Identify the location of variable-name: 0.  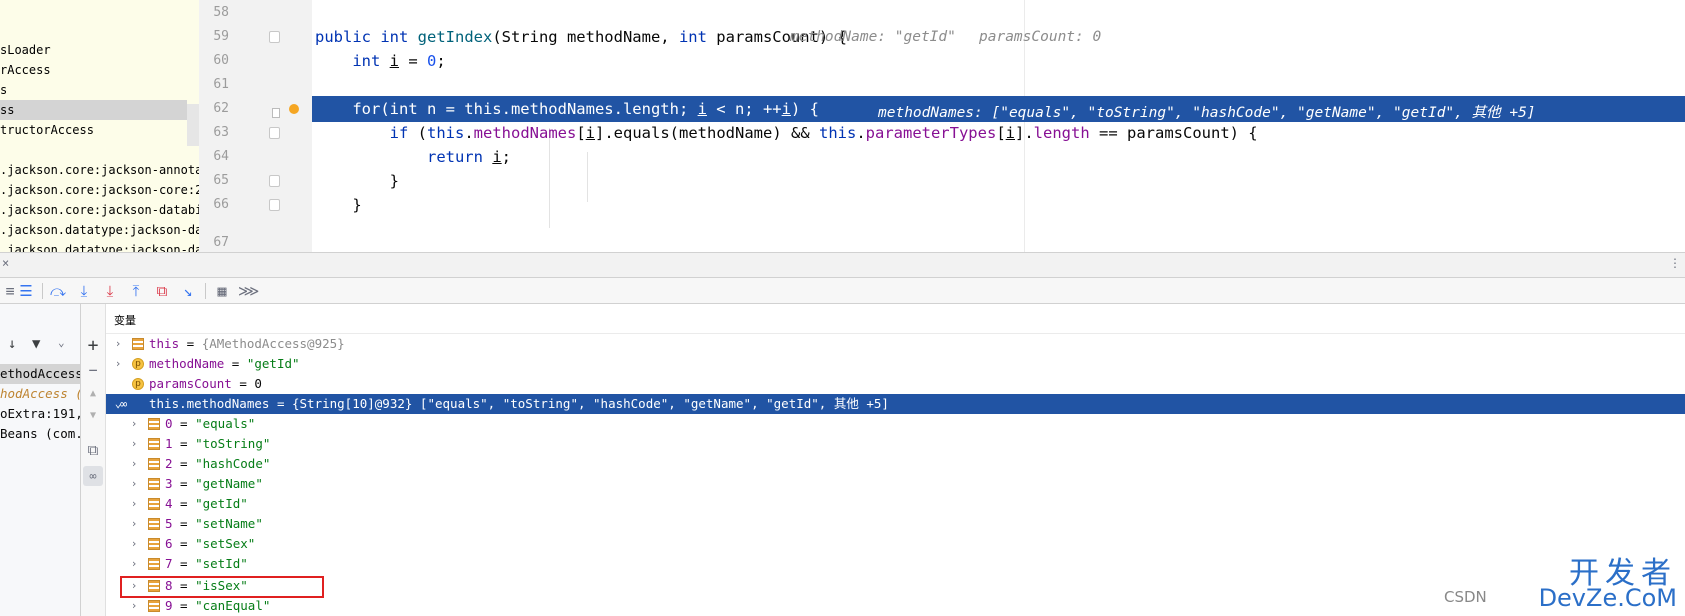
(169, 423).